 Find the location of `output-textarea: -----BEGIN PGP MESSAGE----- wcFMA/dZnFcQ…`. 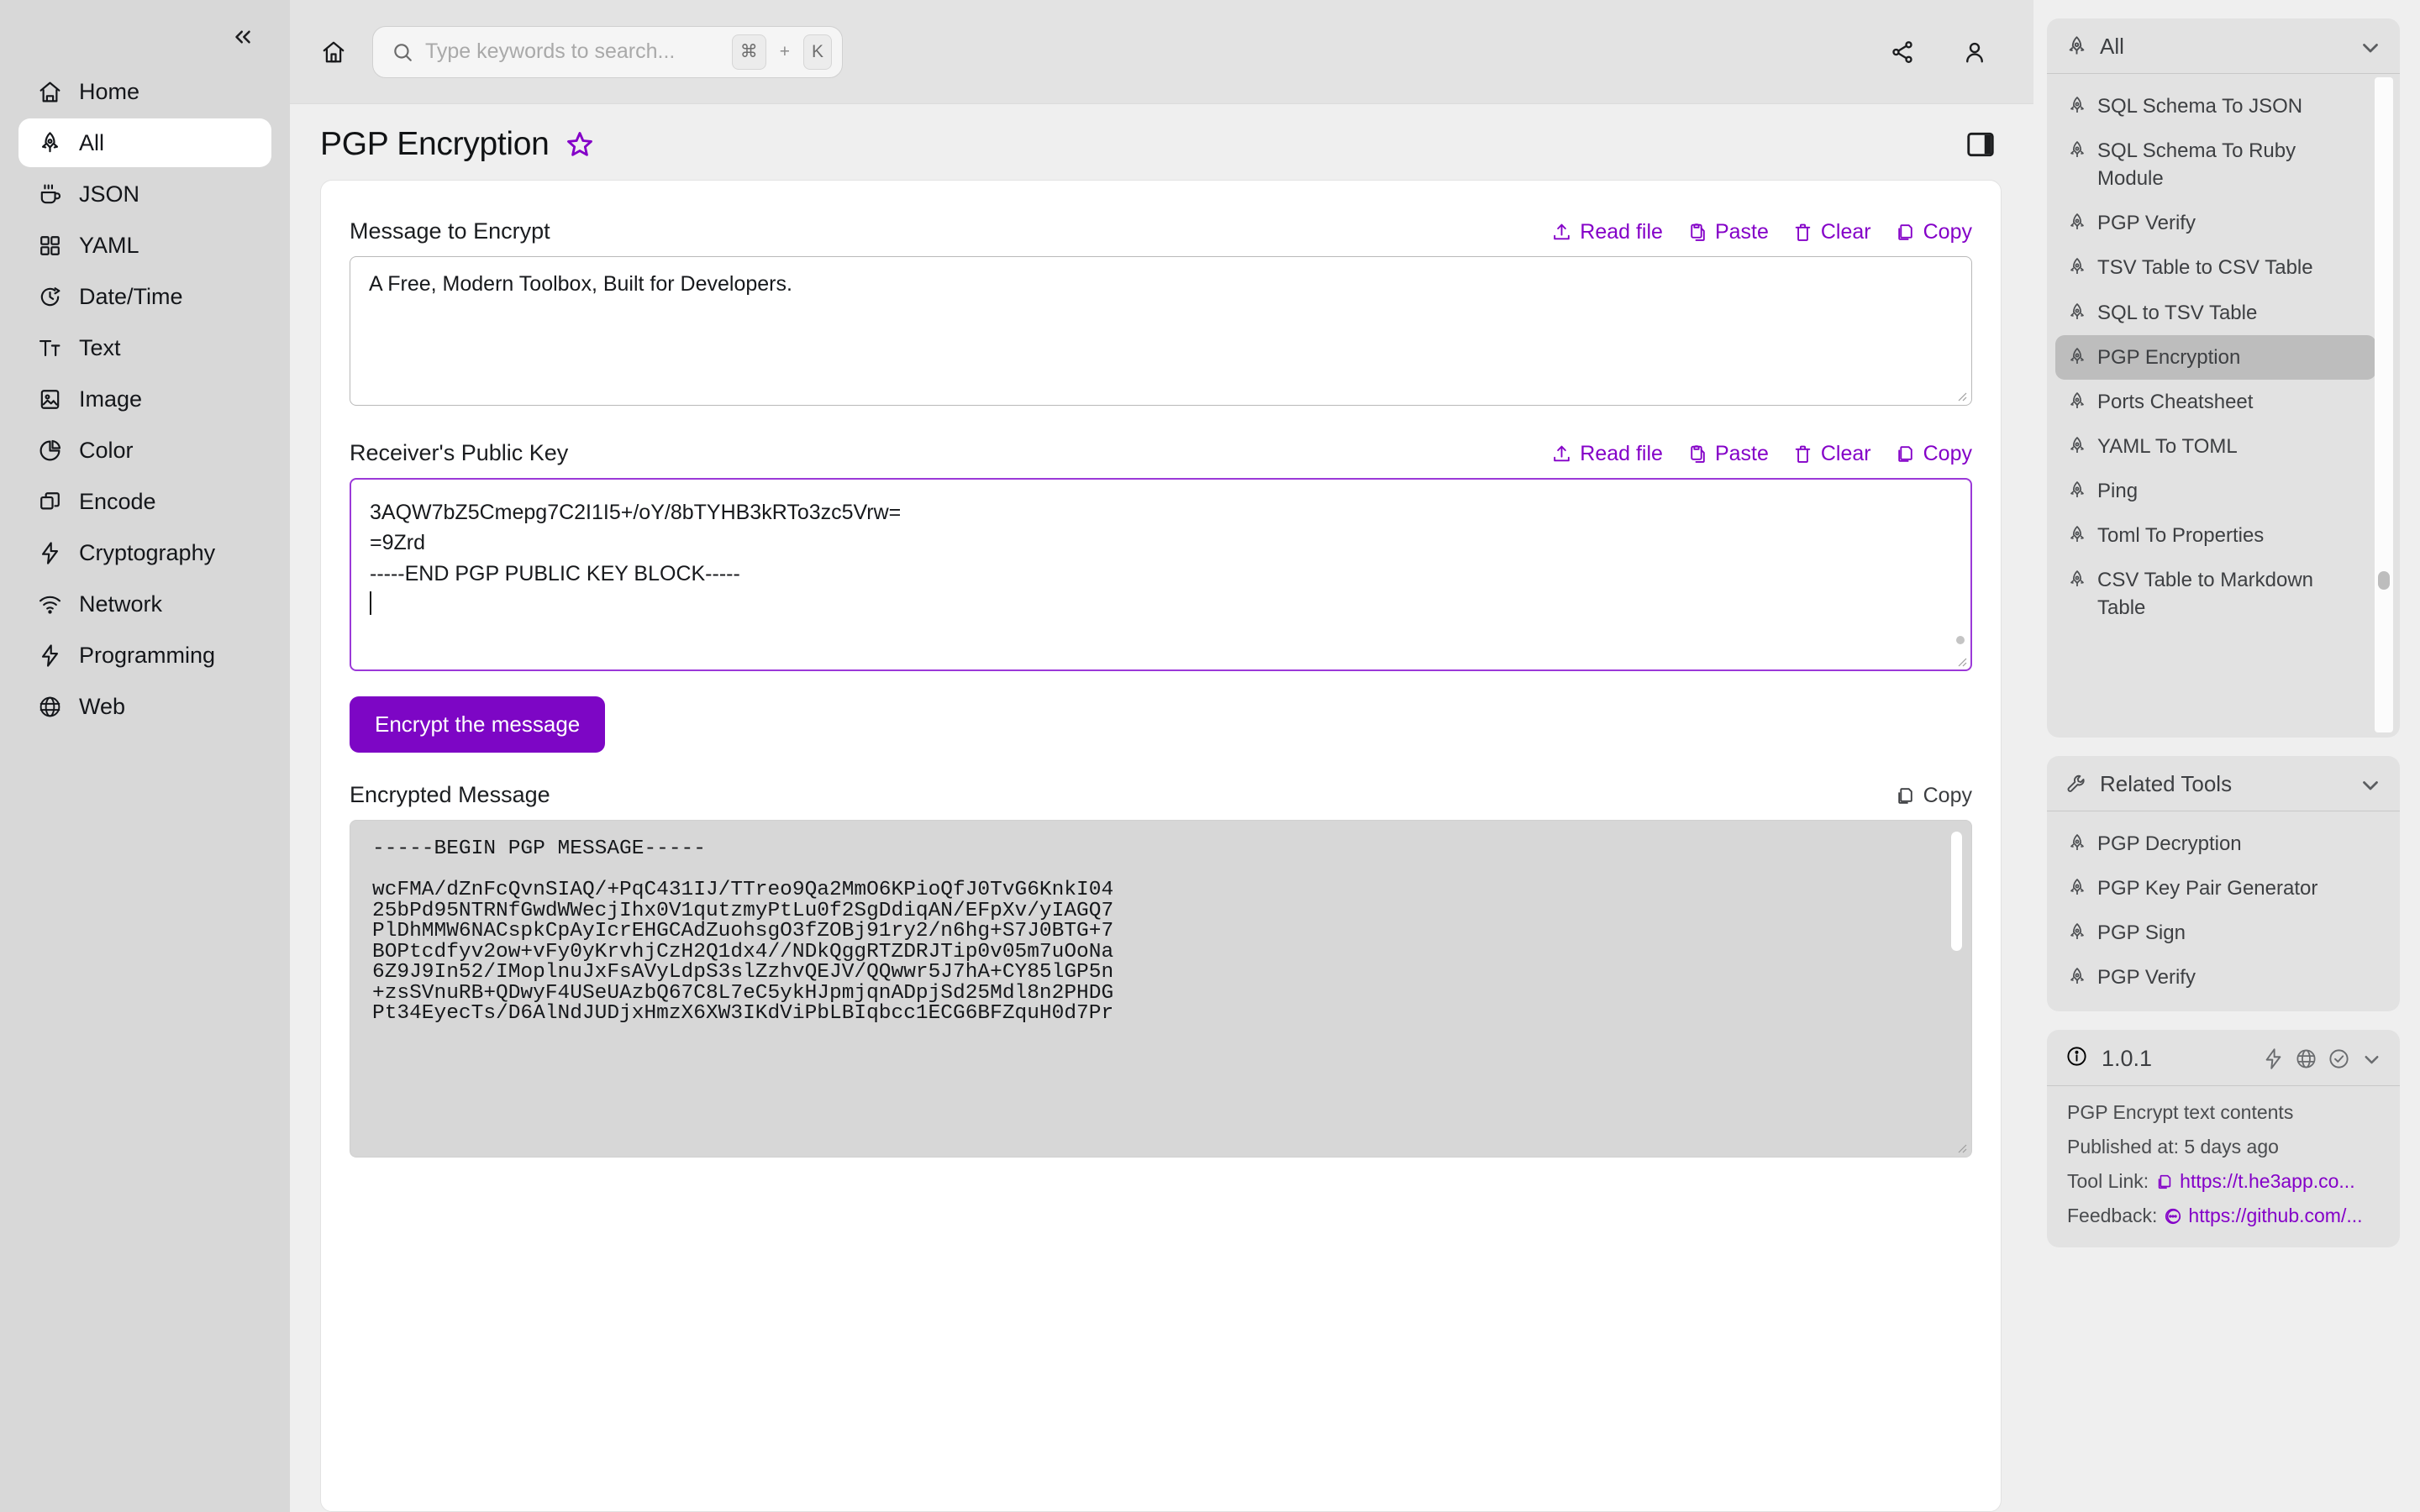

output-textarea: -----BEGIN PGP MESSAGE----- wcFMA/dZnFcQ… is located at coordinates (1161, 989).